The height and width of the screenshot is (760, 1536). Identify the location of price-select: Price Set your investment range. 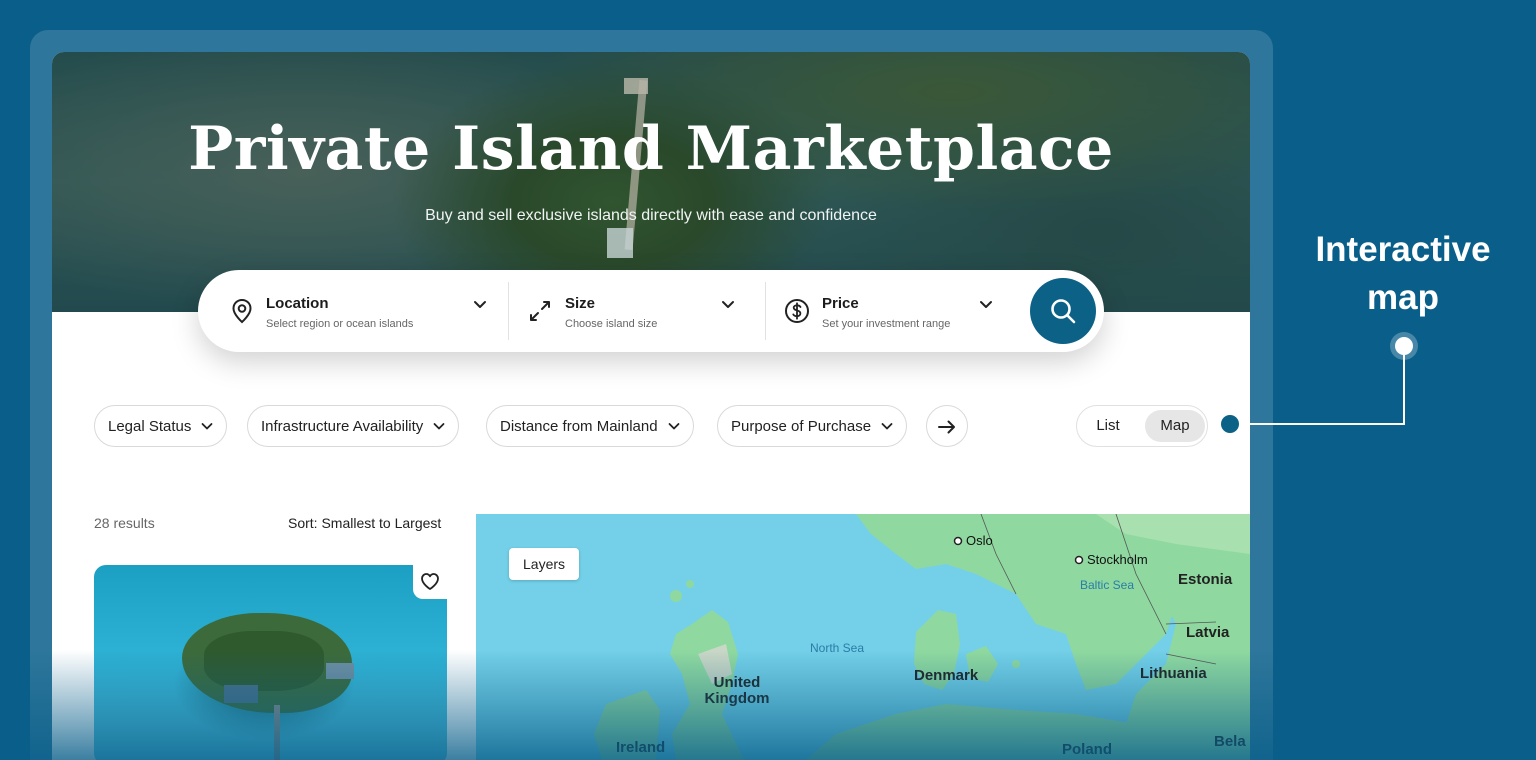
(895, 311).